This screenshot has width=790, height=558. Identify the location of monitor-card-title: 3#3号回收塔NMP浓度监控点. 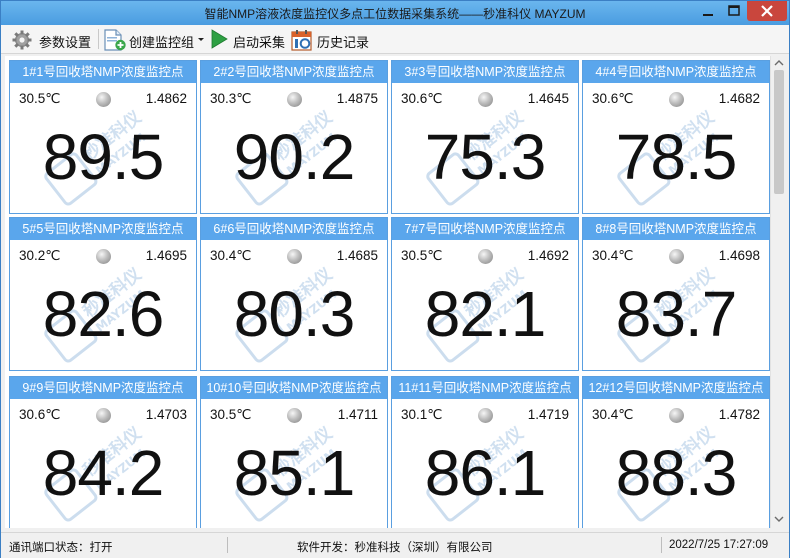
(485, 72).